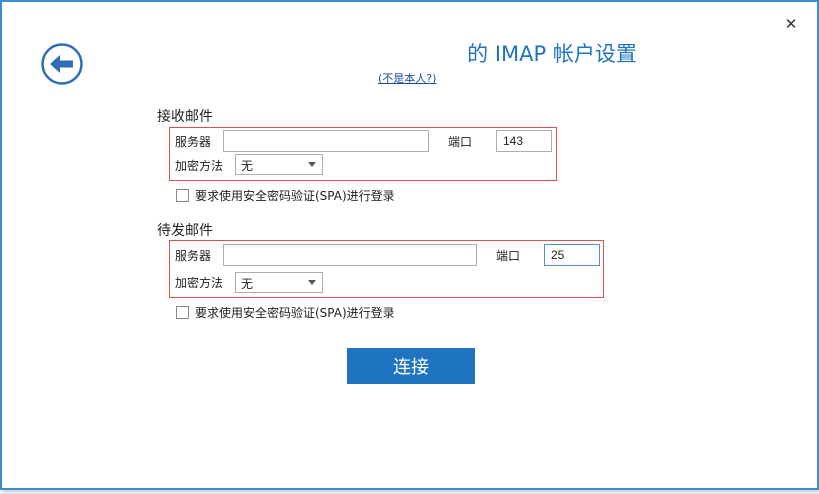 The width and height of the screenshot is (819, 494). What do you see at coordinates (199, 283) in the screenshot?
I see `outgoing-encryption-label: 加密方法` at bounding box center [199, 283].